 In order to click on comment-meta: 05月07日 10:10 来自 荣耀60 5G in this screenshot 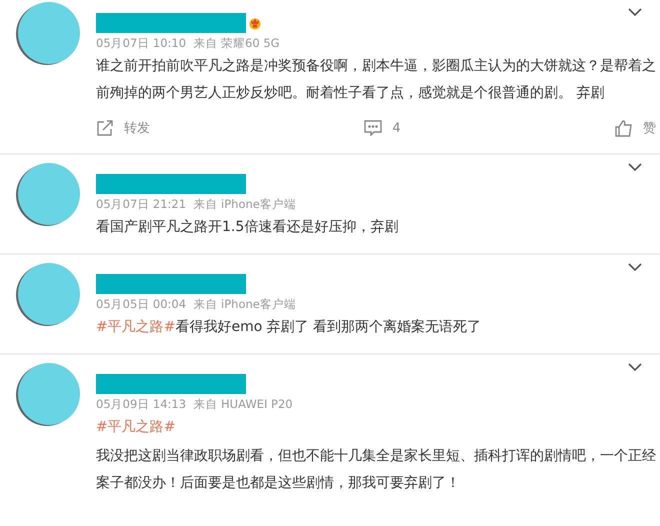, I will do `click(188, 43)`.